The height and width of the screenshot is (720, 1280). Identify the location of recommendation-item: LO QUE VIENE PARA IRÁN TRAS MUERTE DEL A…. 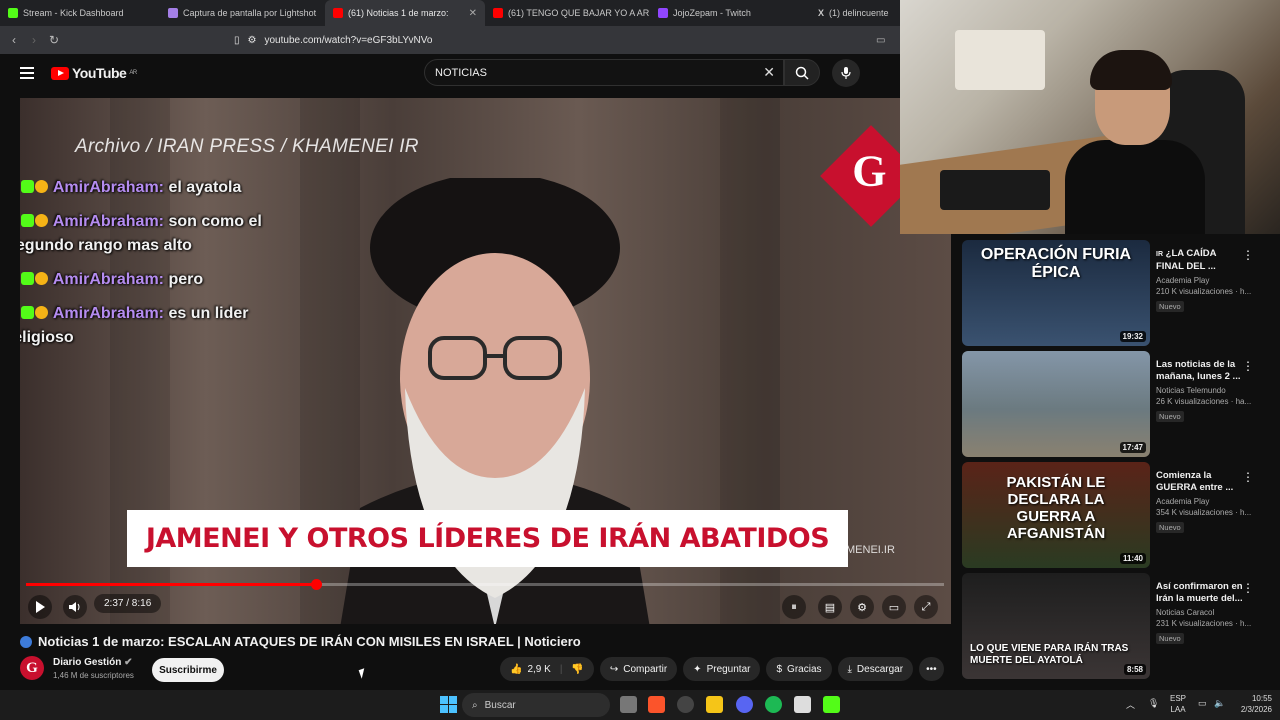
(1117, 626).